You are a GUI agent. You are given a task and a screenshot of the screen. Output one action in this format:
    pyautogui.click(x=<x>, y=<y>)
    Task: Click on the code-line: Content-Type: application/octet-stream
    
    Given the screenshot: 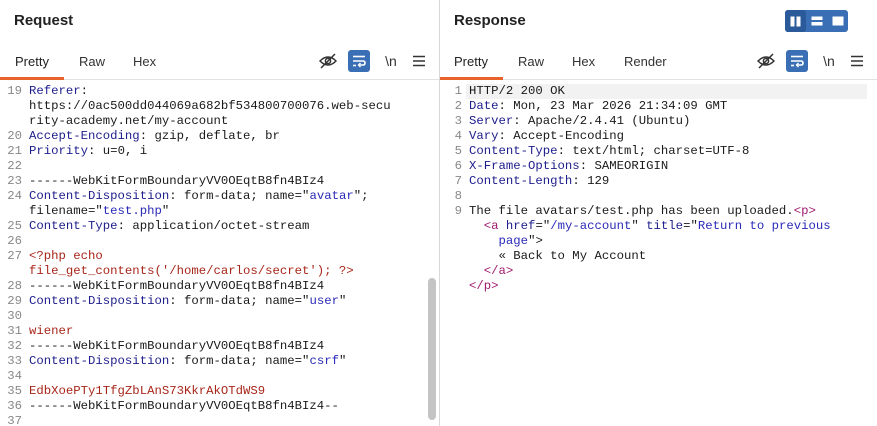 What is the action you would take?
    pyautogui.click(x=169, y=226)
    